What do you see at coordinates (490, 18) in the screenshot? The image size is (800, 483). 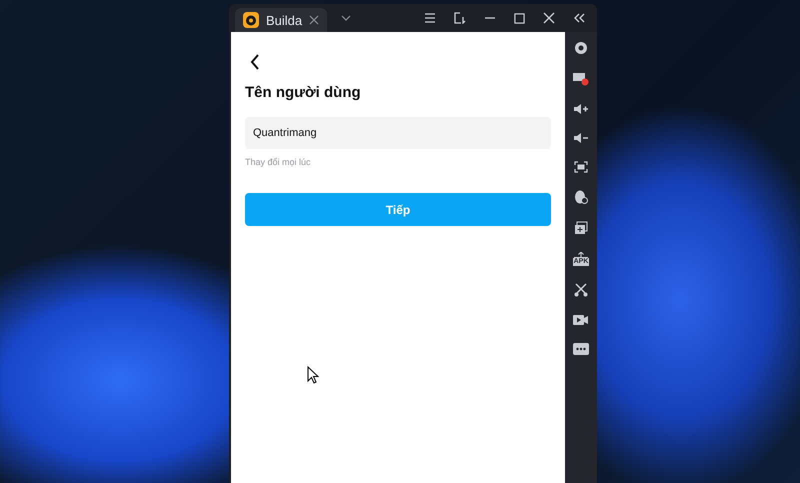 I see `minimize-icon` at bounding box center [490, 18].